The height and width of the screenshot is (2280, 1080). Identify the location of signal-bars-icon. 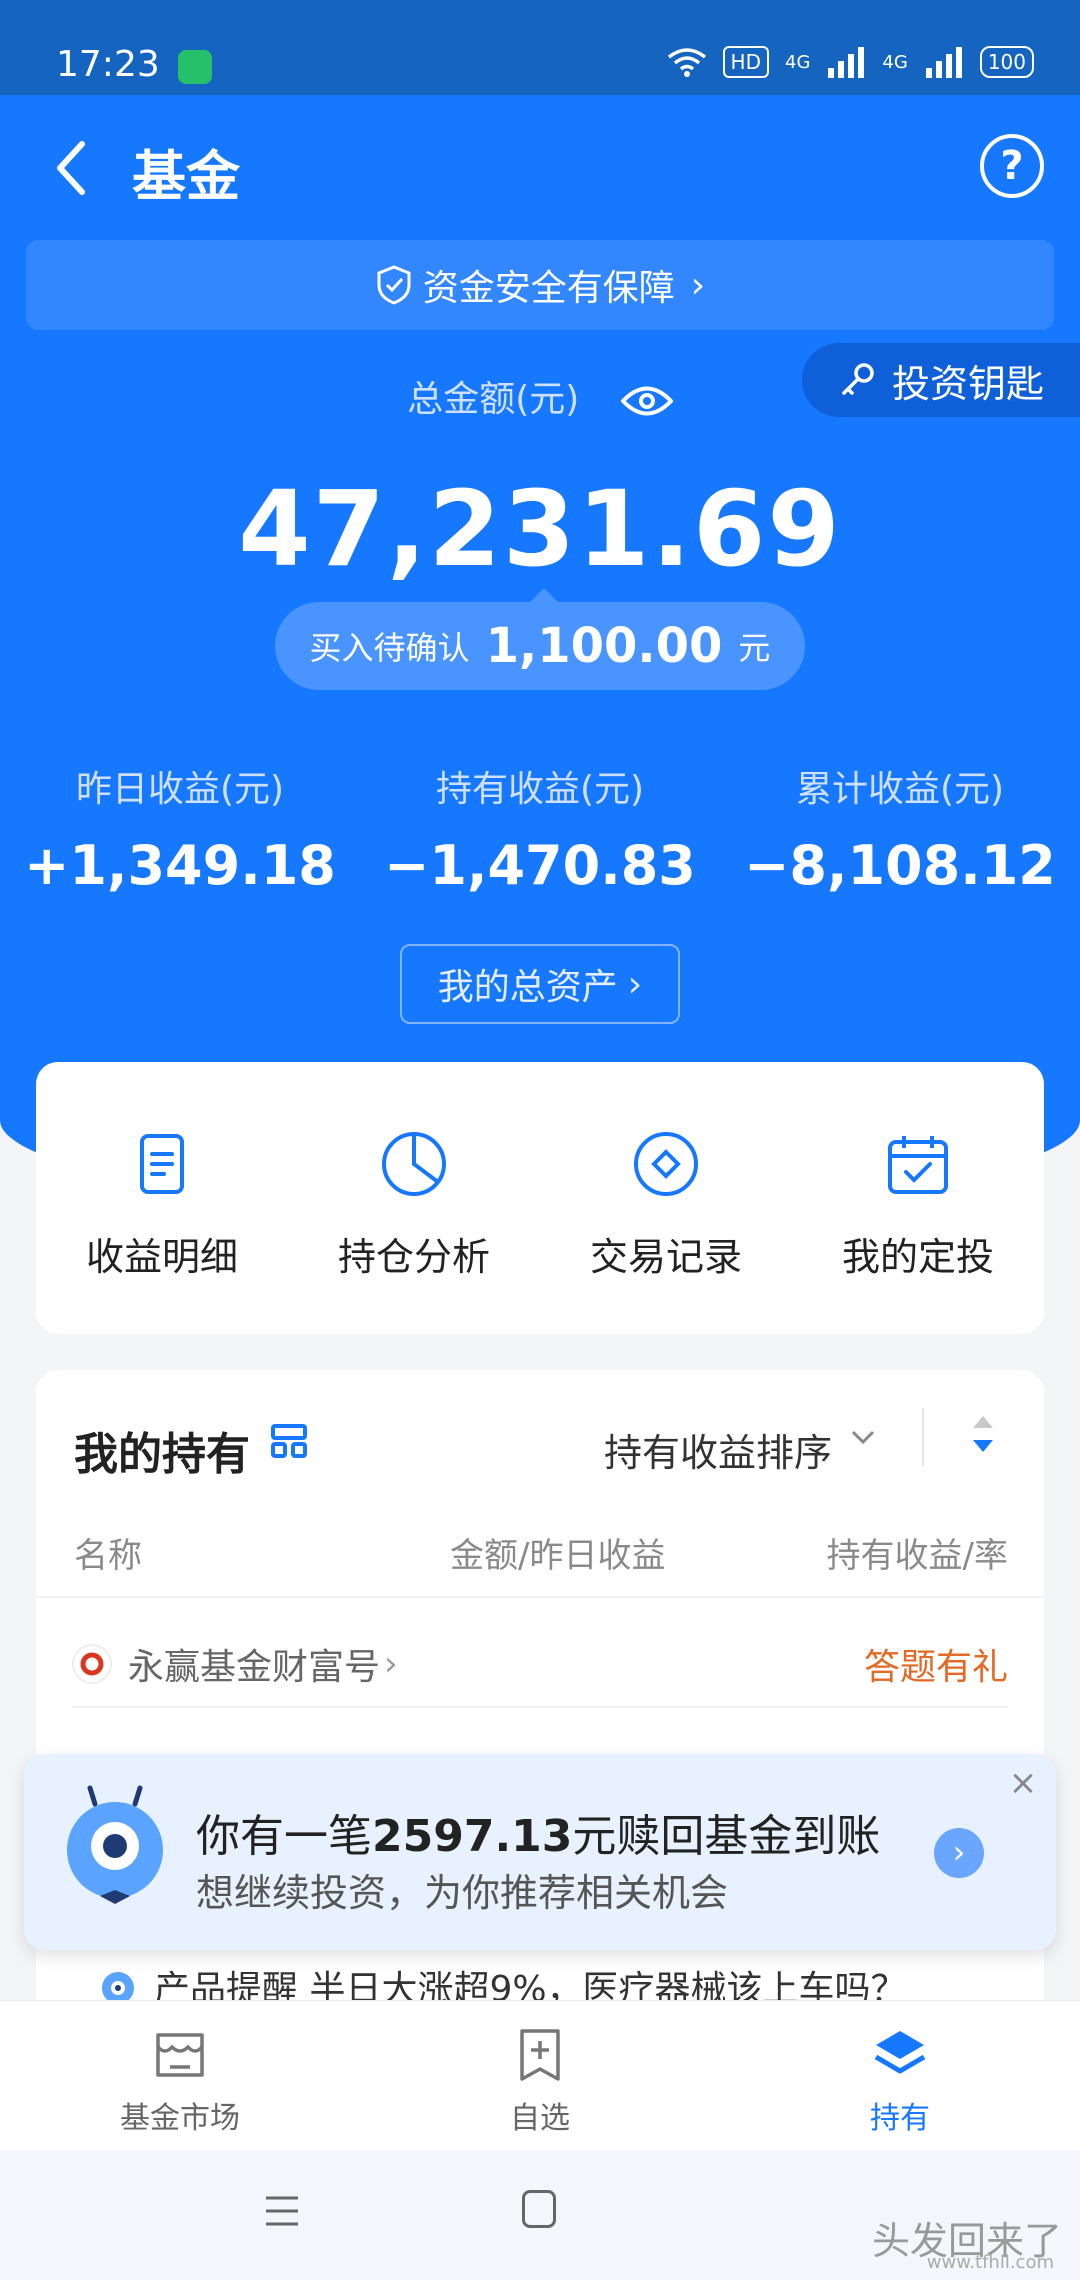
(846, 62).